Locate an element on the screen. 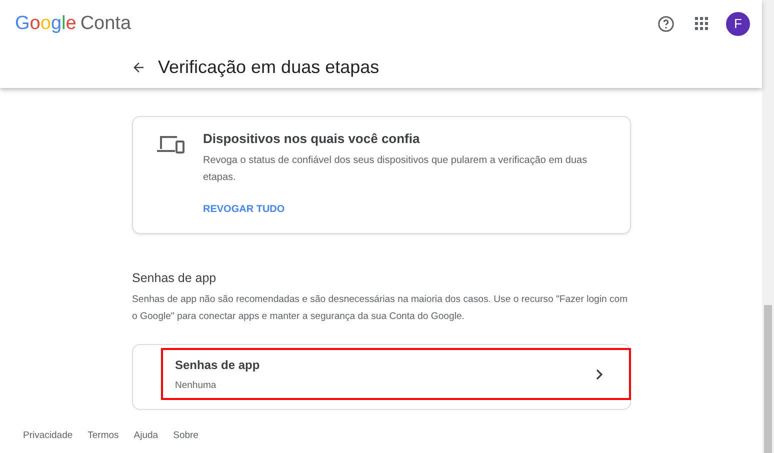  card-title: Dispositivos nos quais você confia is located at coordinates (312, 138).